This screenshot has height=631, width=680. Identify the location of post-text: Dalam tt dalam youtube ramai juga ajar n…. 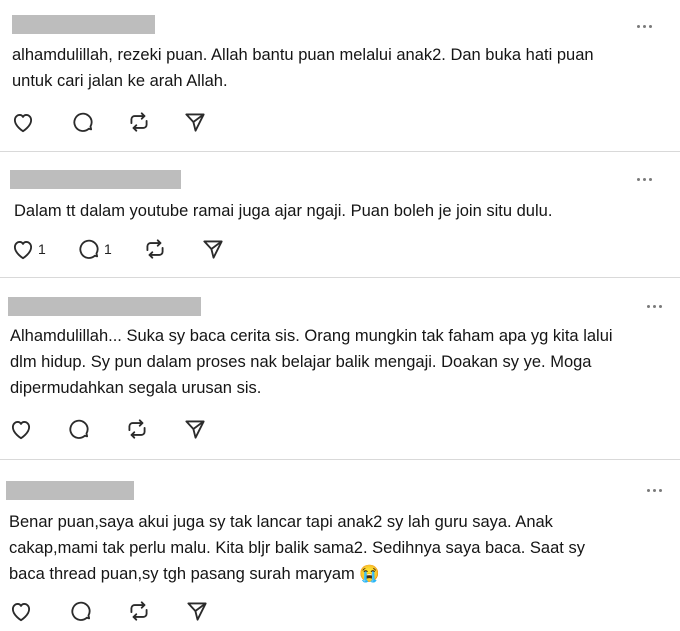
(283, 211).